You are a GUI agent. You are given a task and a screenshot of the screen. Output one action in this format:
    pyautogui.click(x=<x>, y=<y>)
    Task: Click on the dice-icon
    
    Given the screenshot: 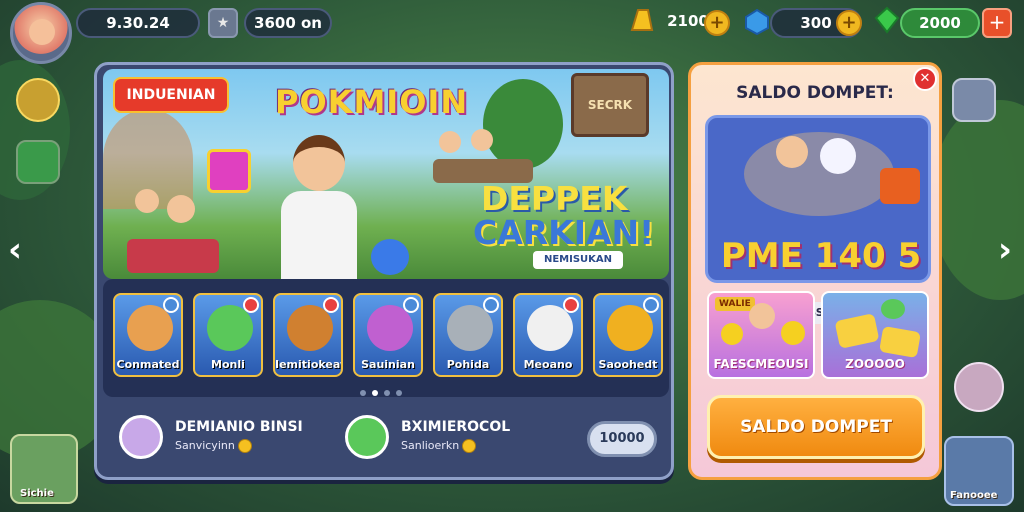 What is the action you would take?
    pyautogui.click(x=390, y=257)
    